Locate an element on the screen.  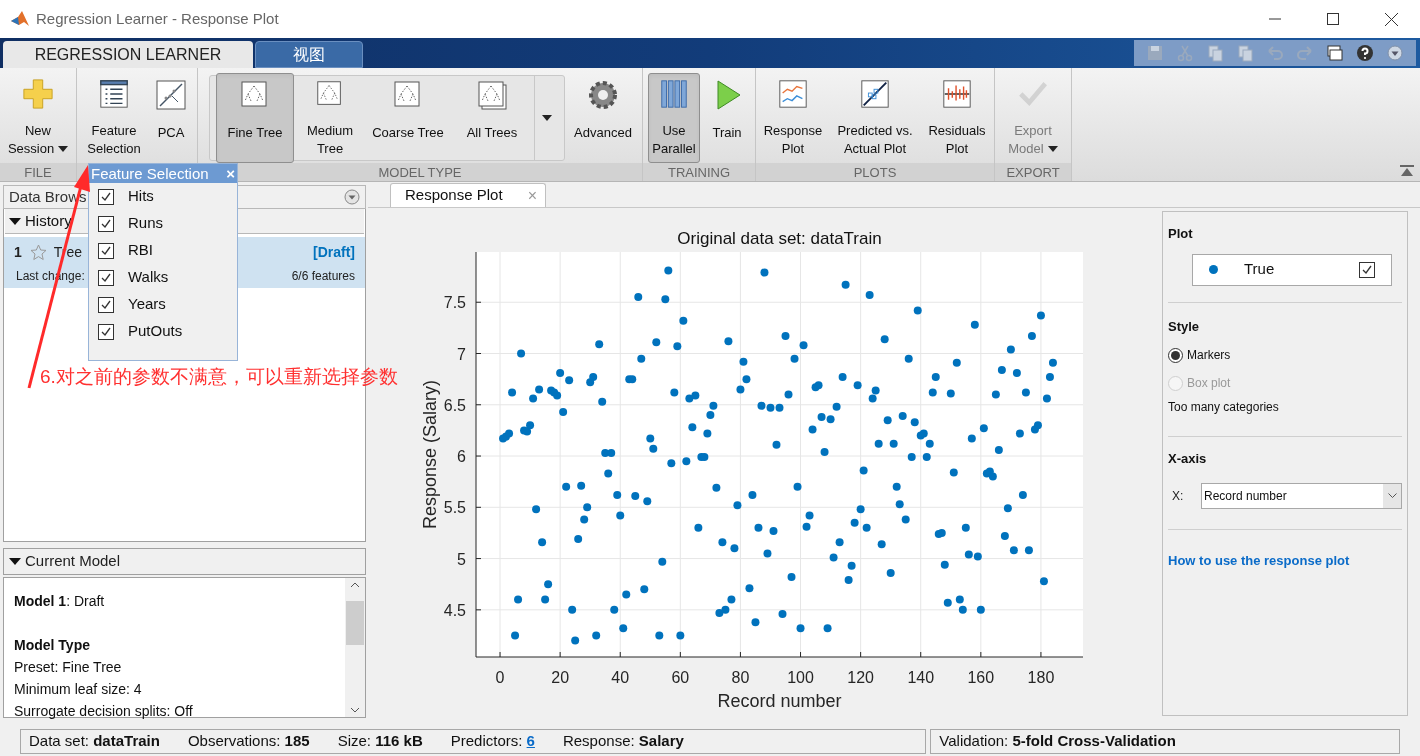
x-tick-label: 140 is located at coordinates (921, 677).